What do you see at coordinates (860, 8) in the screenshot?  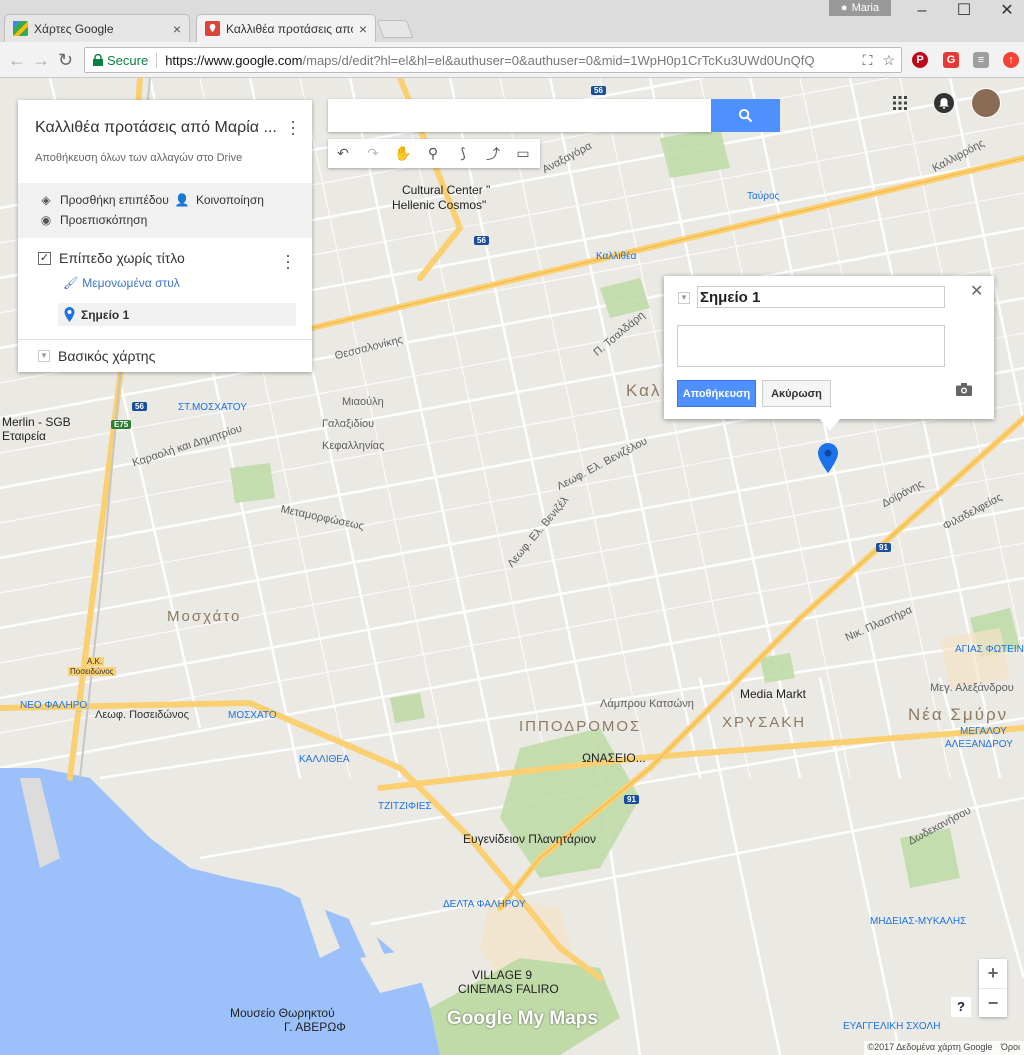 I see `profile-chip: ● Maria` at bounding box center [860, 8].